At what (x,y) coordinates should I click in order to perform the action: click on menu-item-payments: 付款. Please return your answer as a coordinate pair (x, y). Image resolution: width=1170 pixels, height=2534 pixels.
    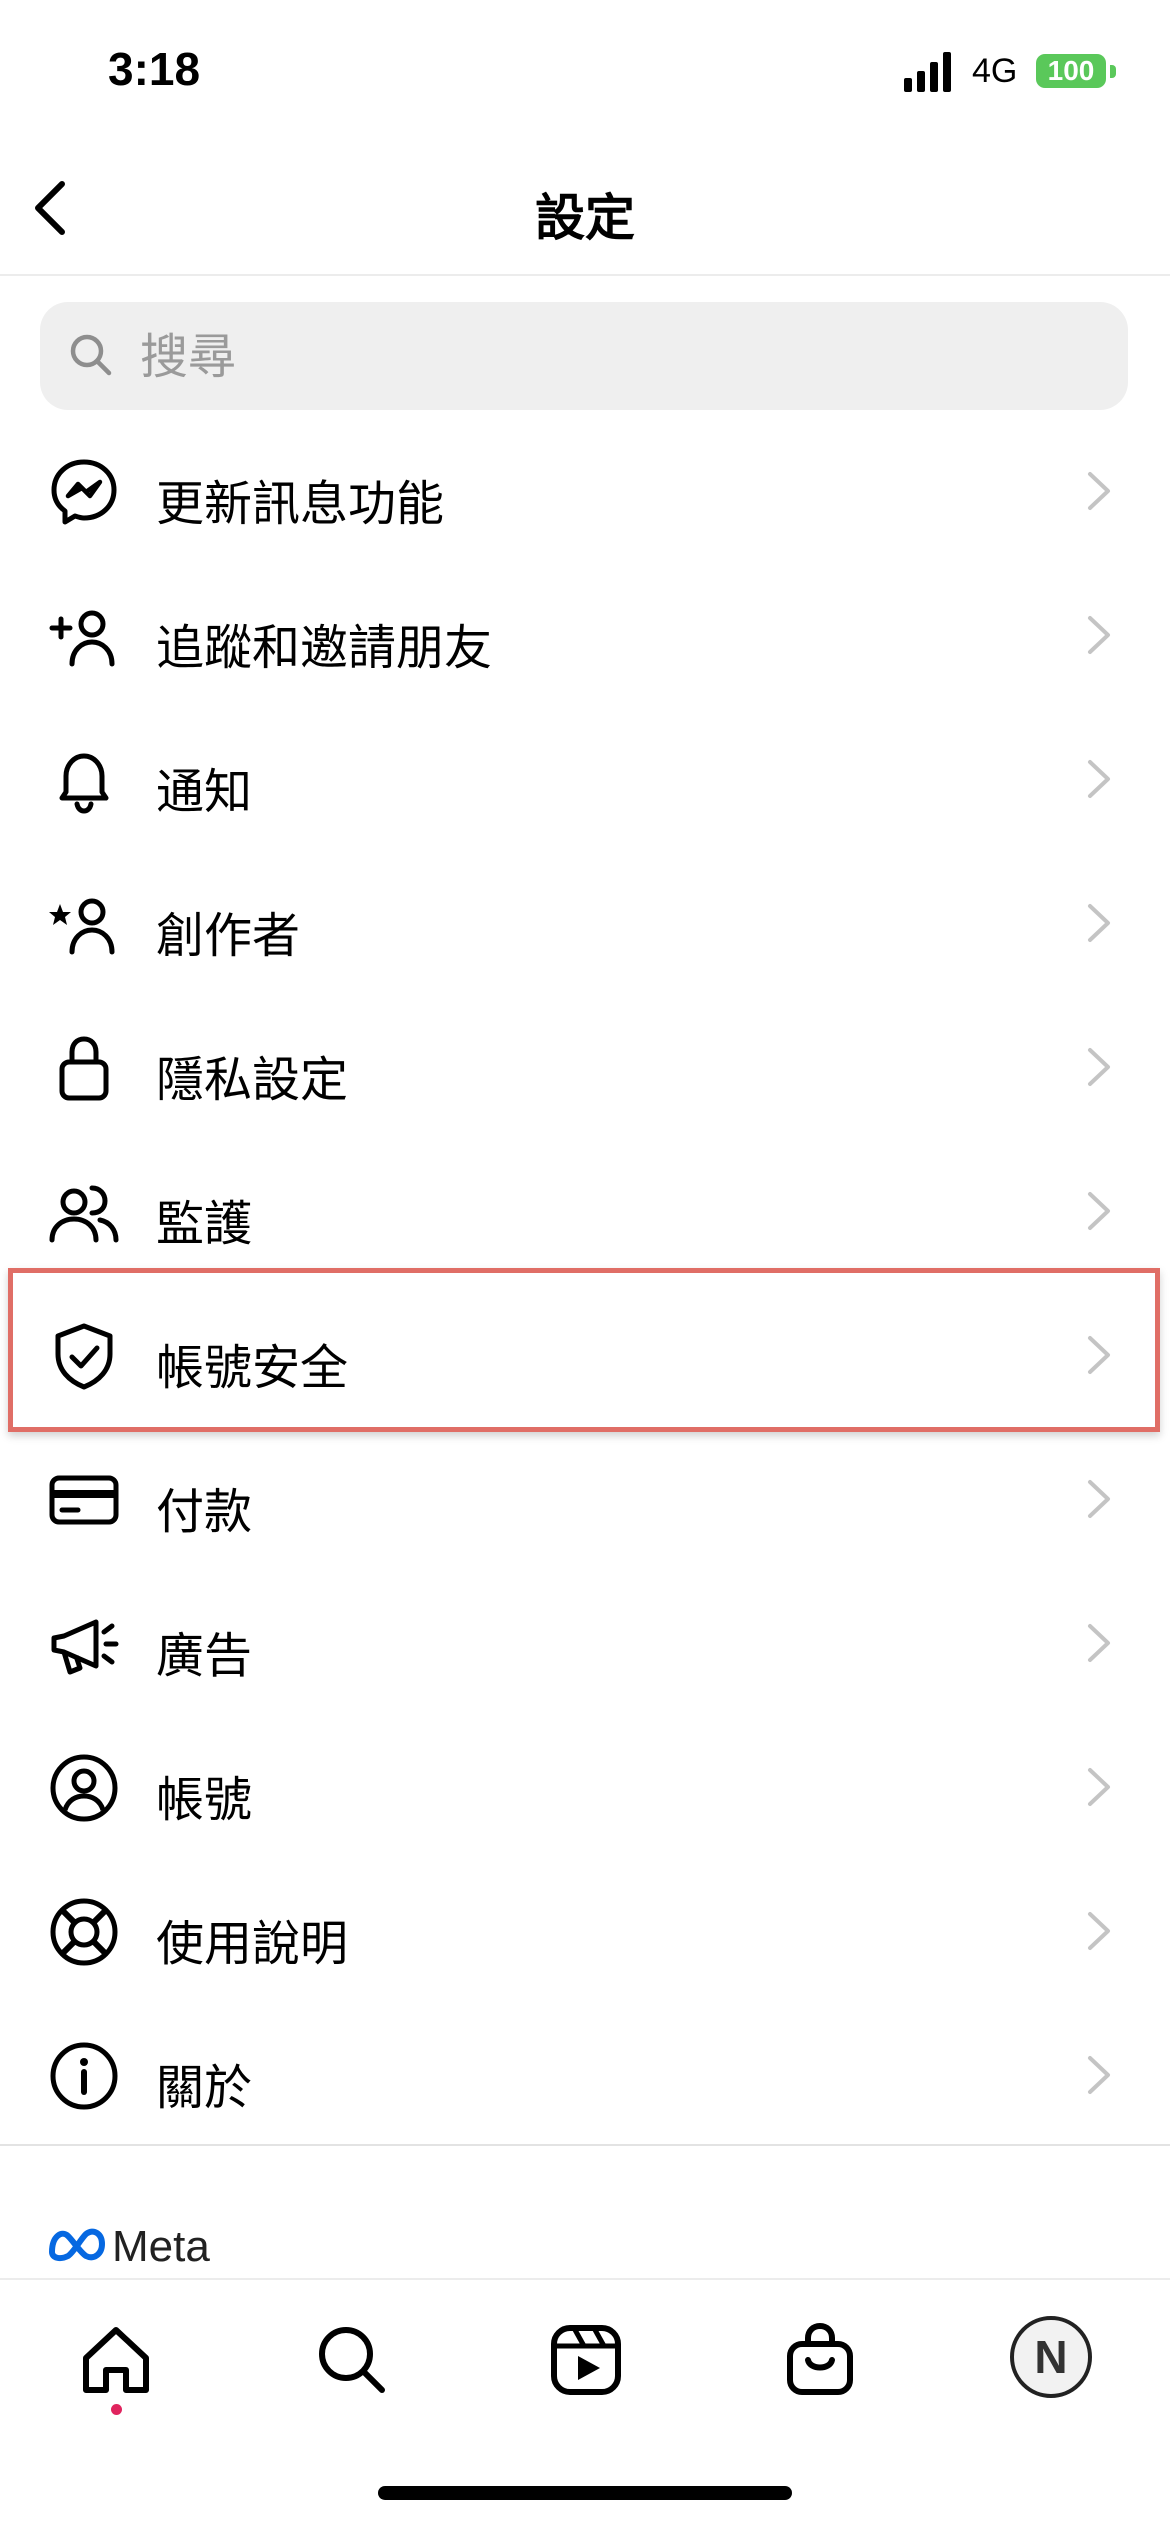
    Looking at the image, I should click on (585, 1498).